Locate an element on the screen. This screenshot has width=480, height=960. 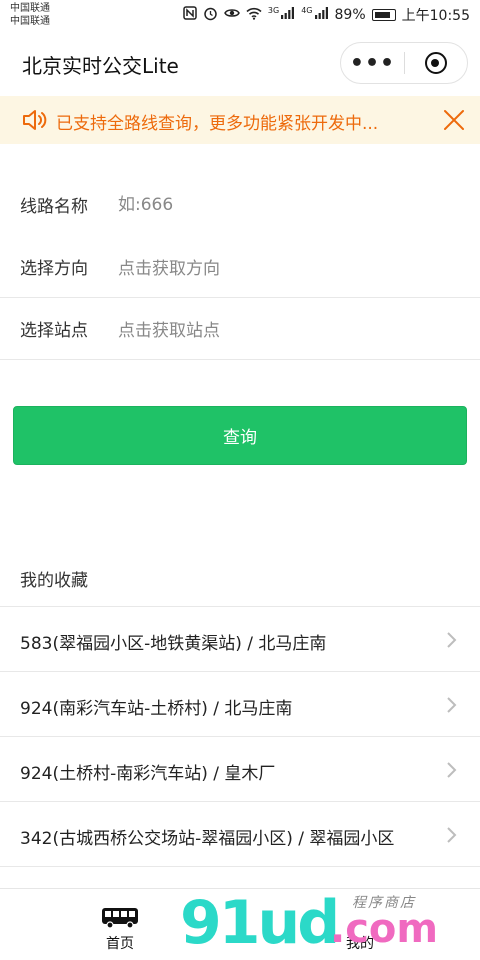
direction-row: 选择方向 点击获取方向 is located at coordinates (240, 267).